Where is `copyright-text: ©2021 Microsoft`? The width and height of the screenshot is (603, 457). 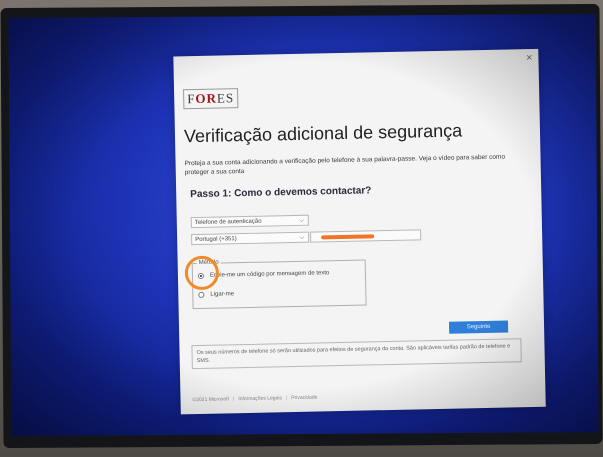 copyright-text: ©2021 Microsoft is located at coordinates (211, 400).